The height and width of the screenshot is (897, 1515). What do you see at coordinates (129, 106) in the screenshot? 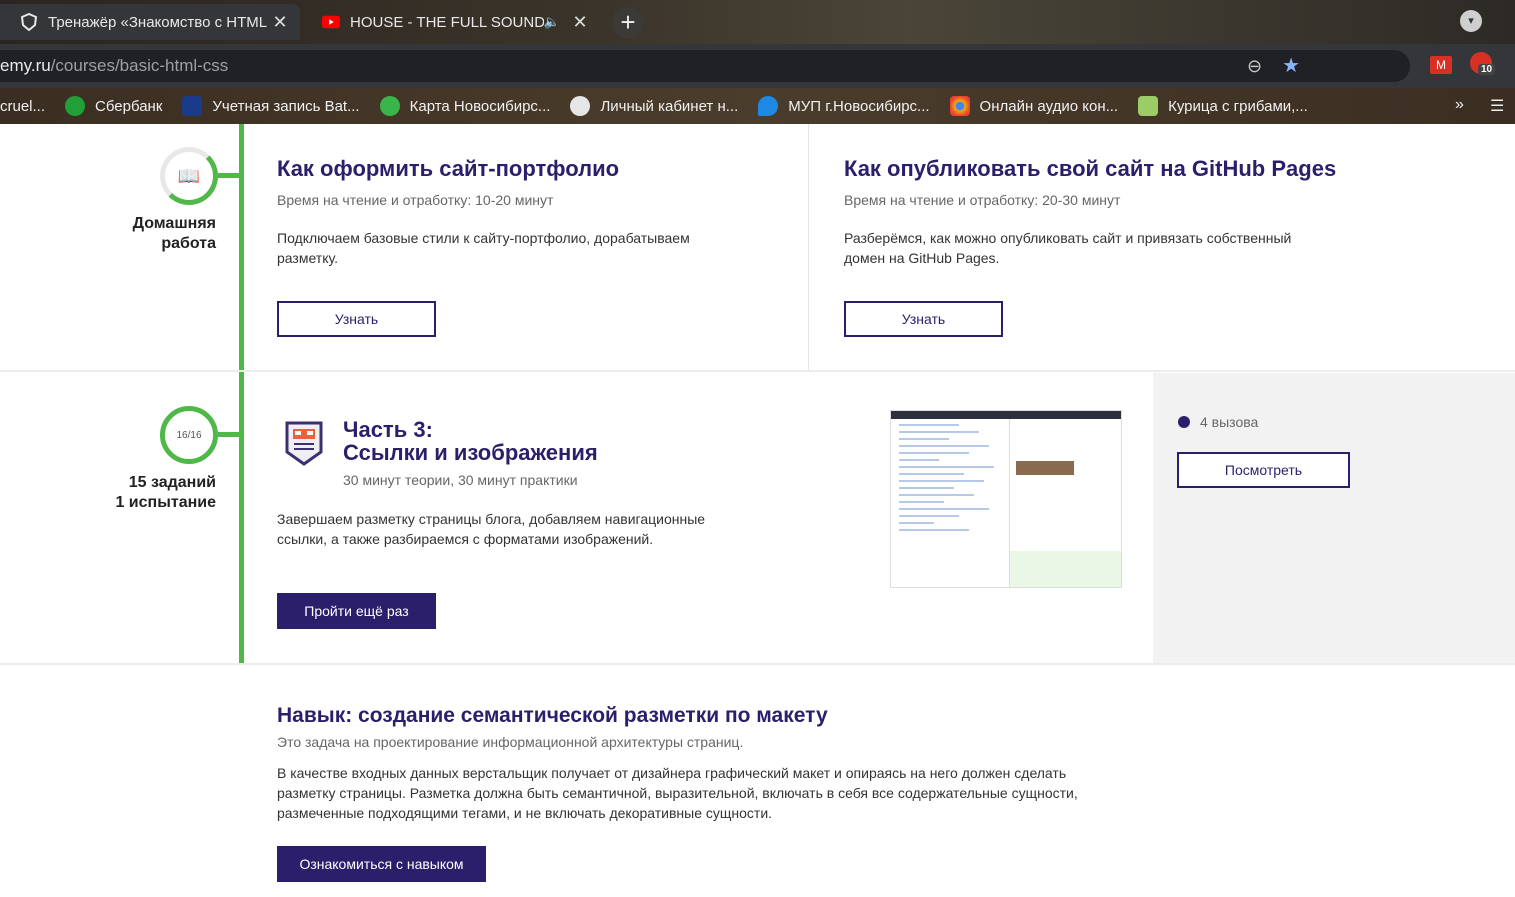
I see `bookmark-label: Сбербанк` at bounding box center [129, 106].